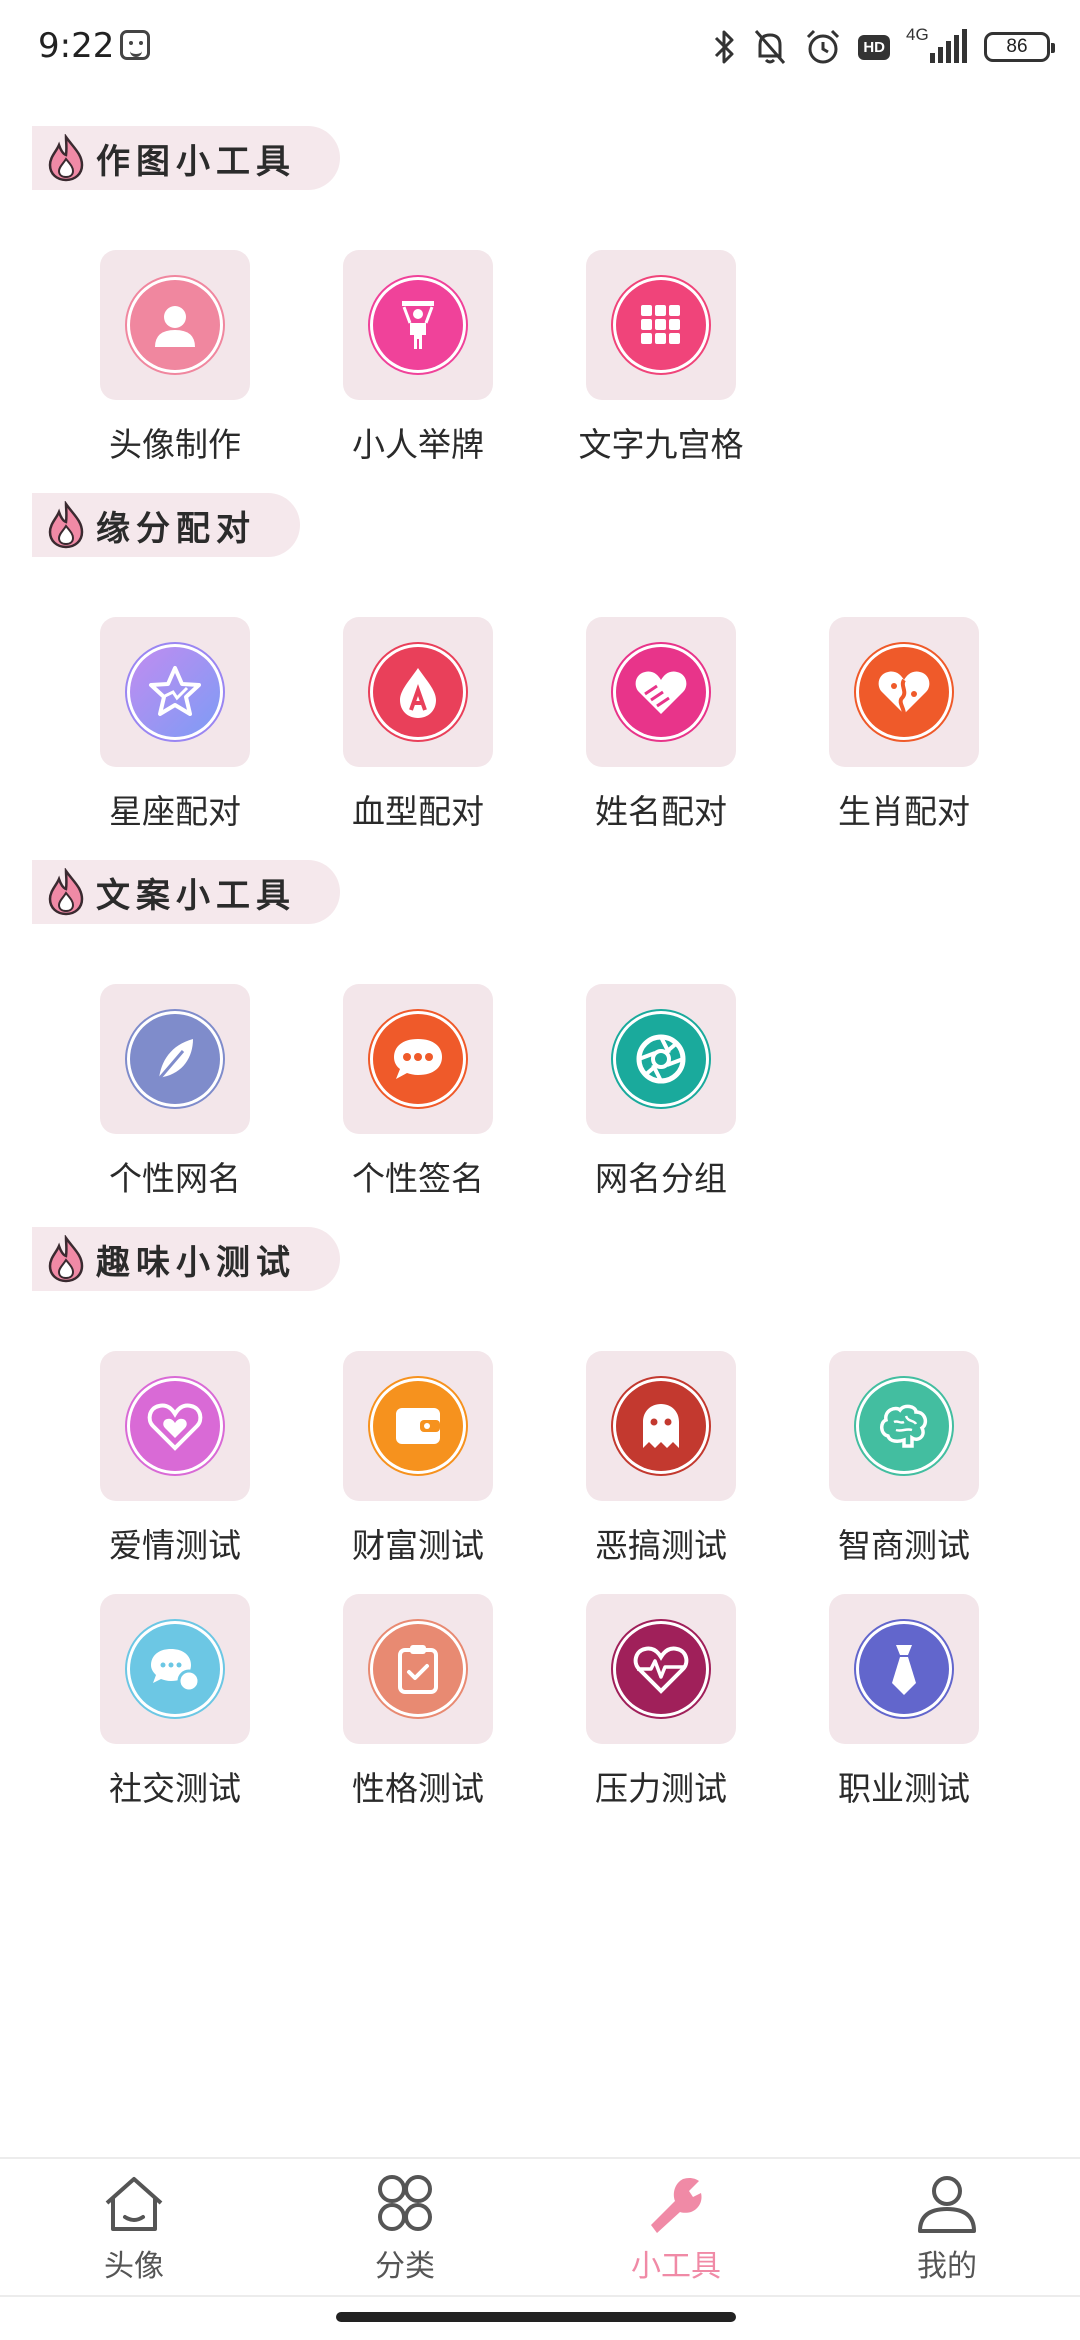  Describe the element at coordinates (1017, 46) in the screenshot. I see `battery-level: 86` at that location.